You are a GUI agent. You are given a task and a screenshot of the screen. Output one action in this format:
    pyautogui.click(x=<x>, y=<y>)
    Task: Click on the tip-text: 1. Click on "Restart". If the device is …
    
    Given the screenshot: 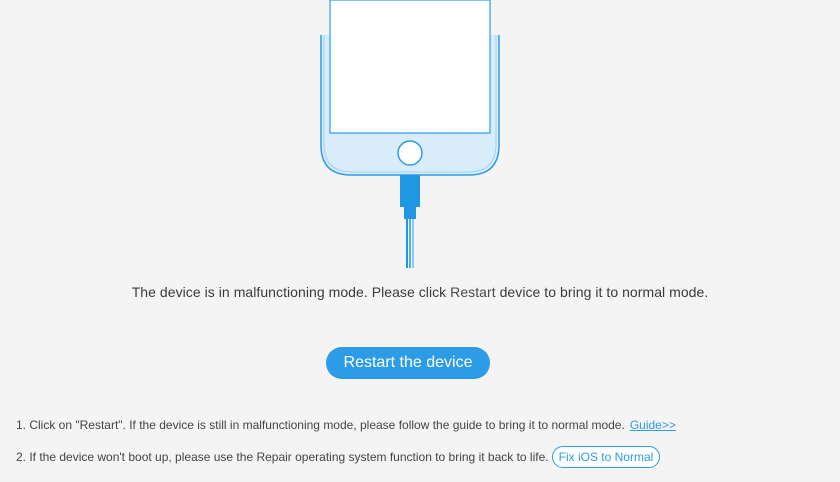 What is the action you would take?
    pyautogui.click(x=320, y=425)
    